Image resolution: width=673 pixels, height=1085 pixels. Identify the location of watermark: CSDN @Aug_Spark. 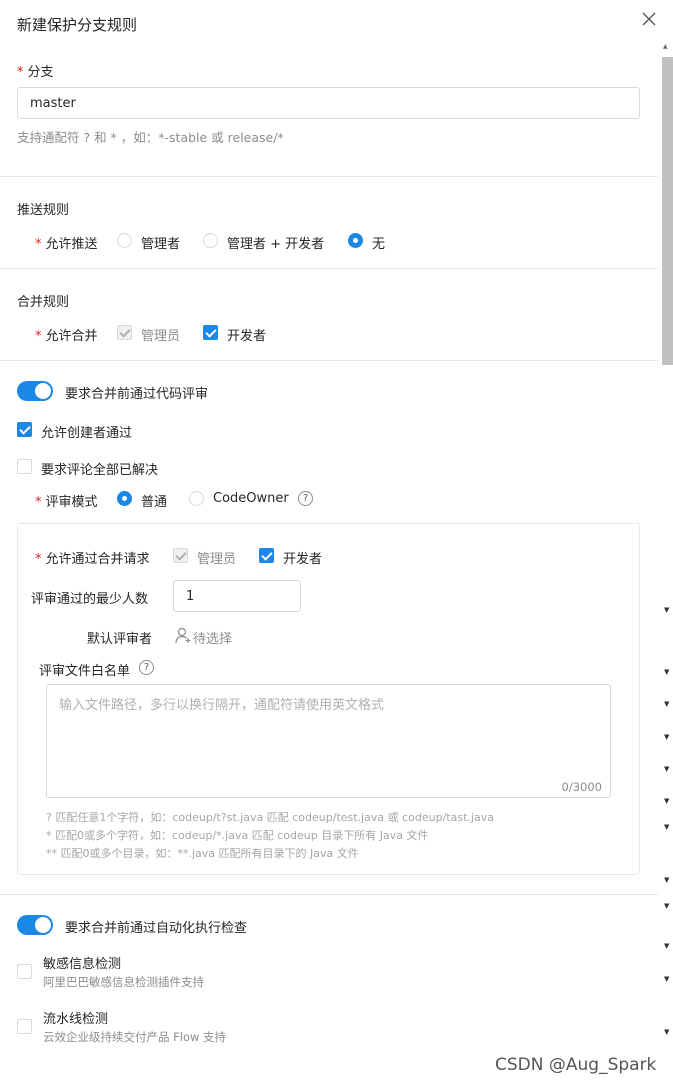
(576, 1065).